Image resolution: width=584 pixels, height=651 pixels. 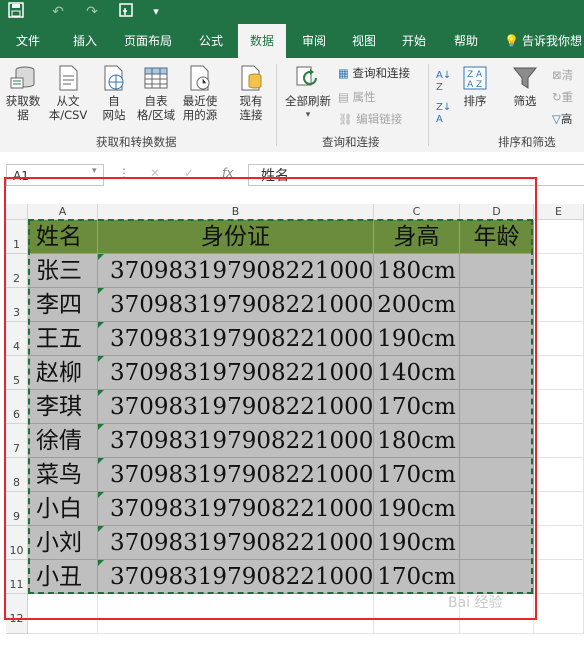 I want to click on row-header: 1, so click(x=17, y=237).